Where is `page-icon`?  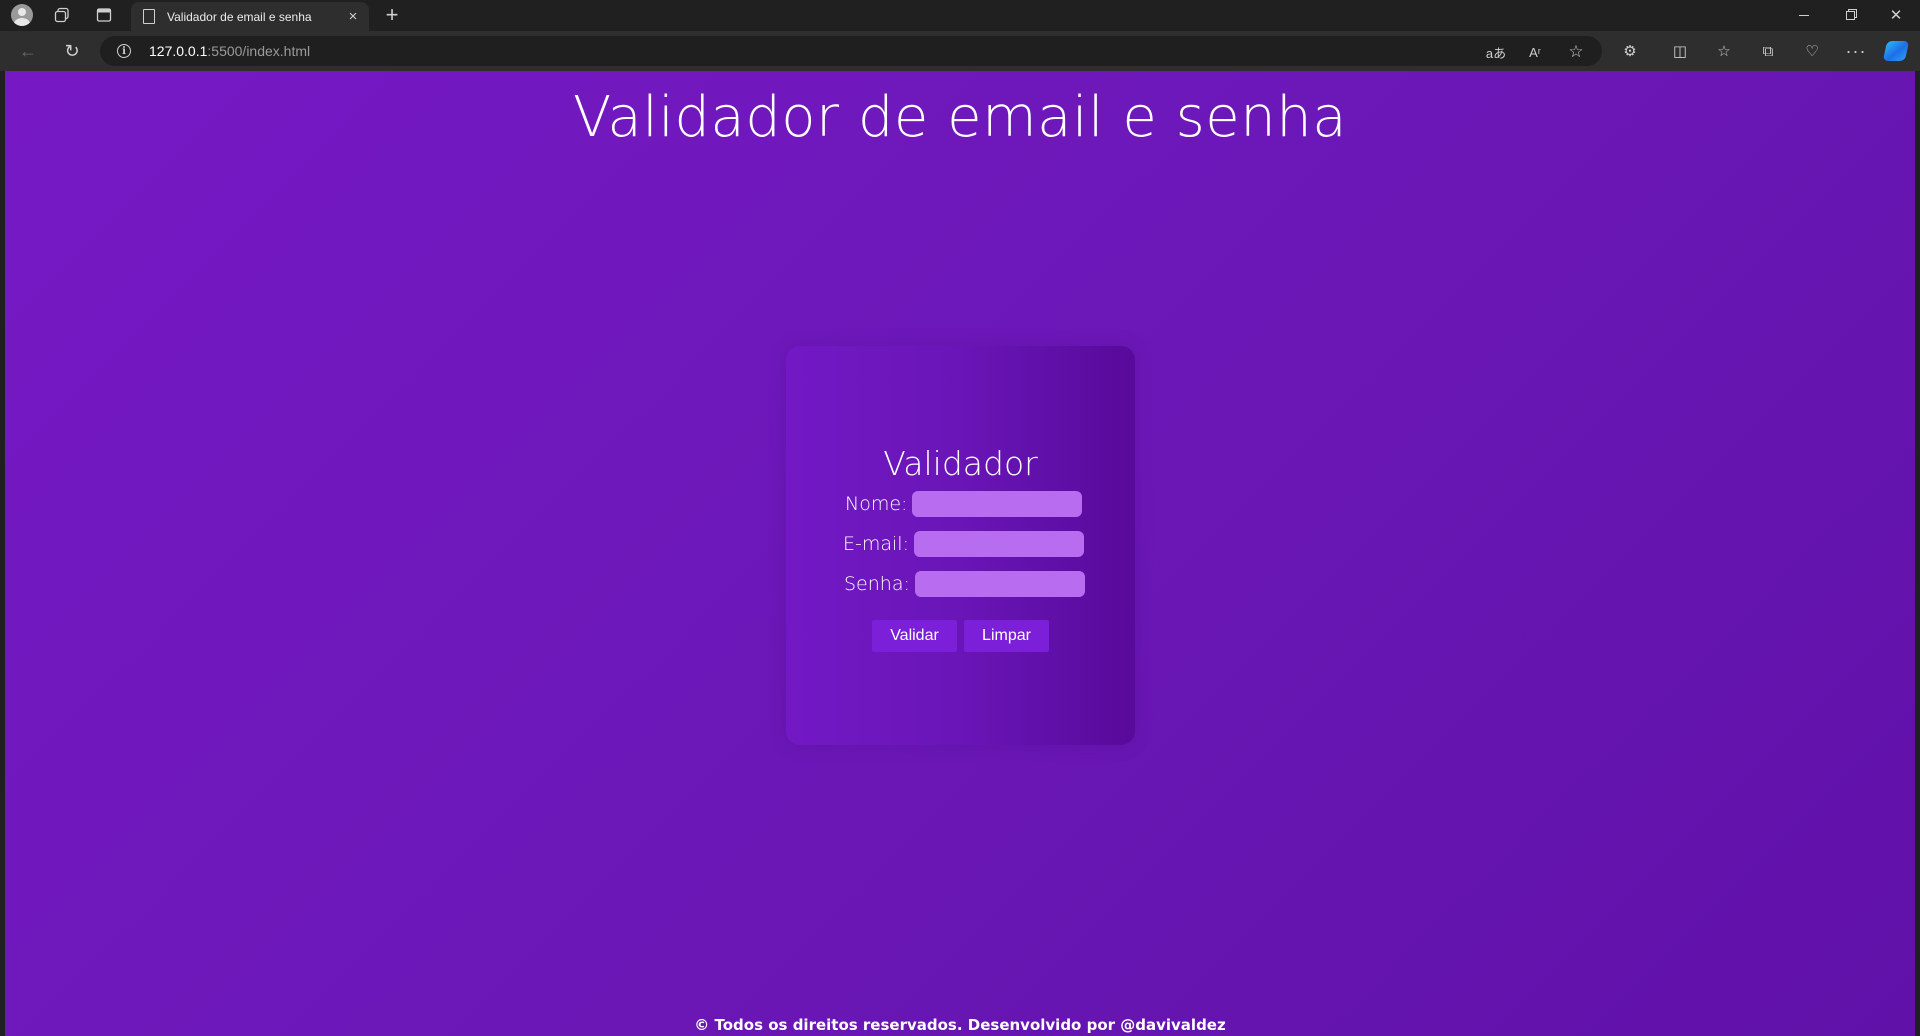
page-icon is located at coordinates (149, 16).